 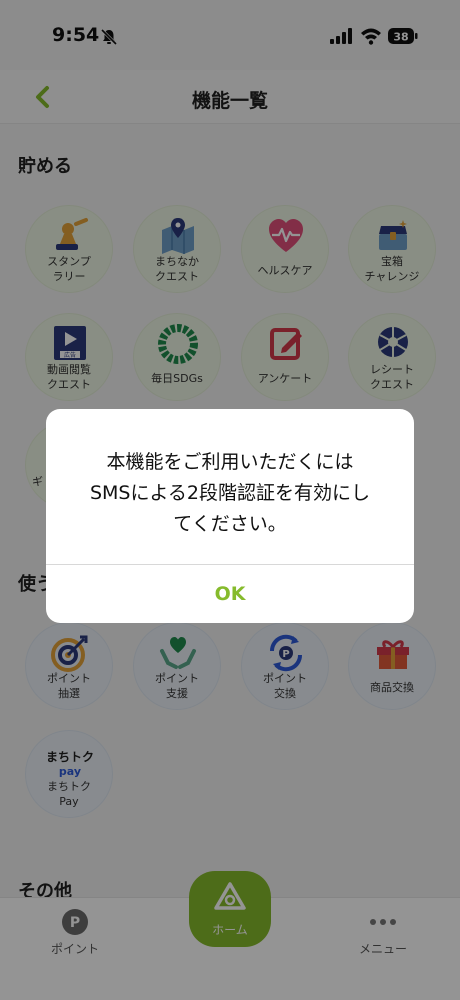 I want to click on dialog-ok-button: OK, so click(x=230, y=594).